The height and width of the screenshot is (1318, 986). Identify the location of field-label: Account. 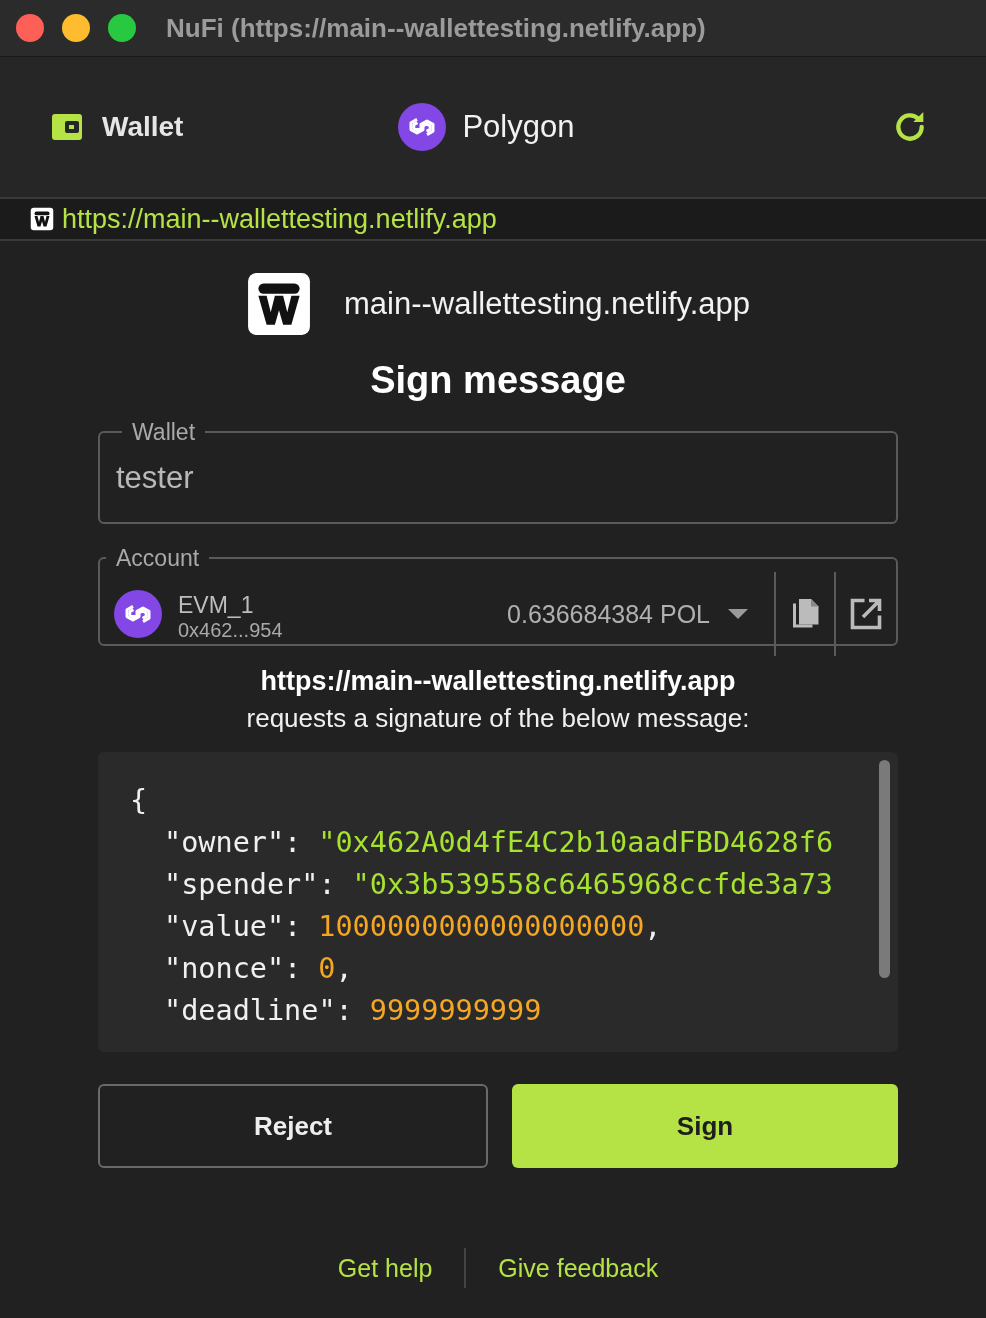
(158, 558).